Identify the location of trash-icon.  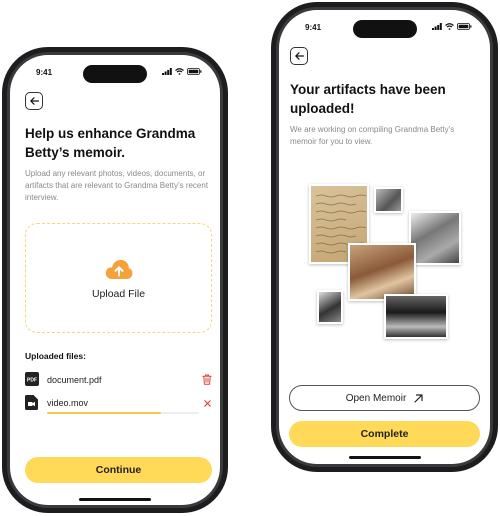
(207, 379).